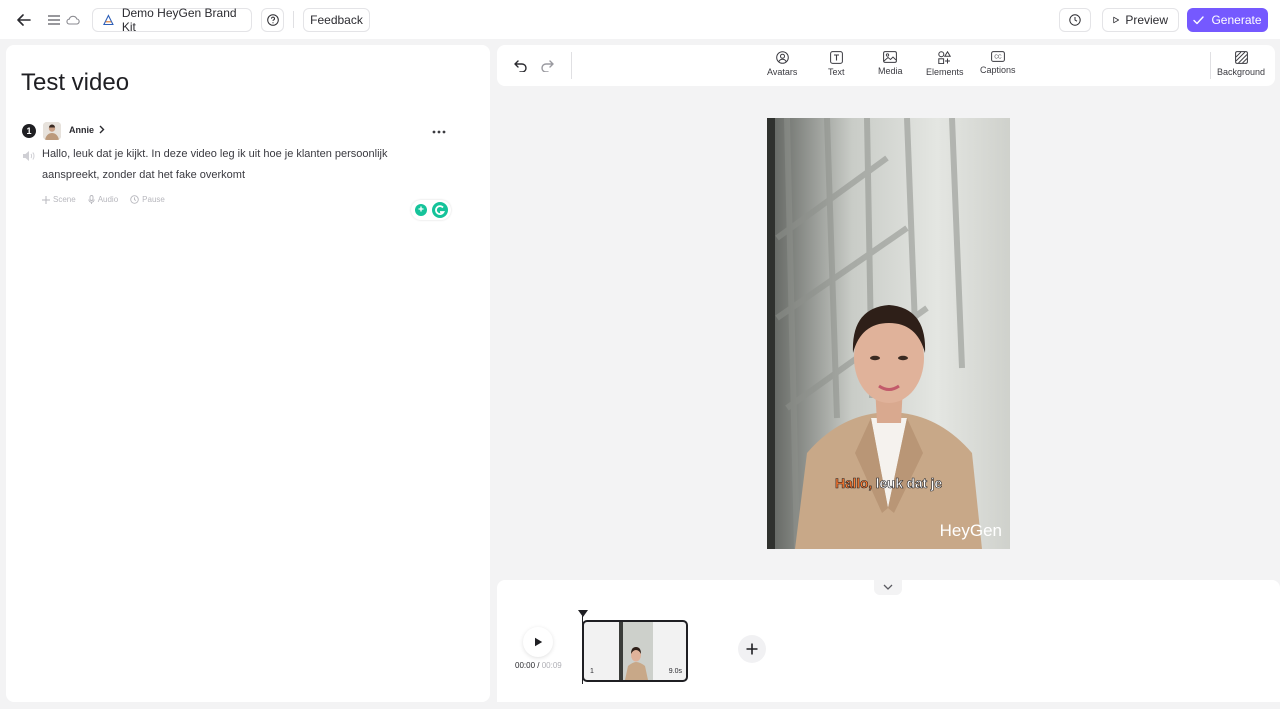  I want to click on collapse-timeline-button, so click(888, 587).